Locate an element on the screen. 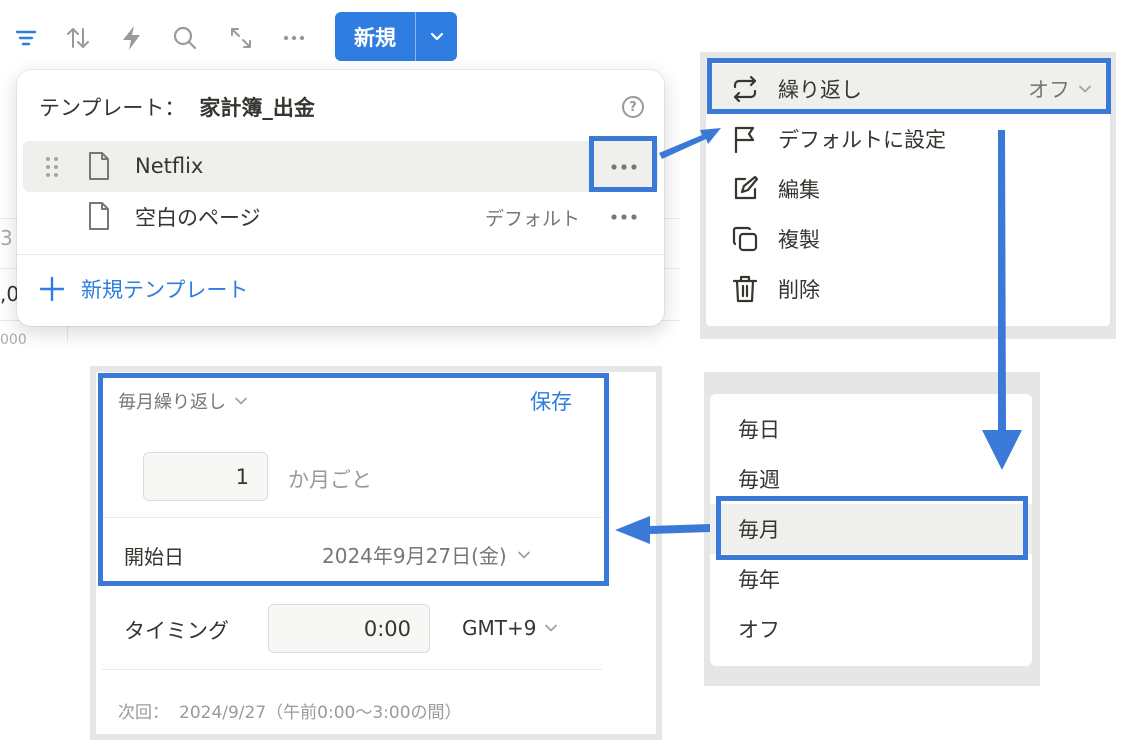 This screenshot has width=1122, height=742. menu-item-duplicate: 複製 is located at coordinates (908, 239).